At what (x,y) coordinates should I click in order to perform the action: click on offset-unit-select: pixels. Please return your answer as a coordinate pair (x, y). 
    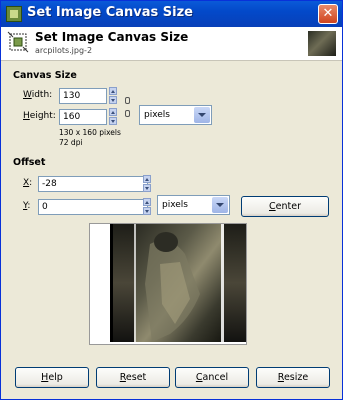
    Looking at the image, I should click on (193, 205).